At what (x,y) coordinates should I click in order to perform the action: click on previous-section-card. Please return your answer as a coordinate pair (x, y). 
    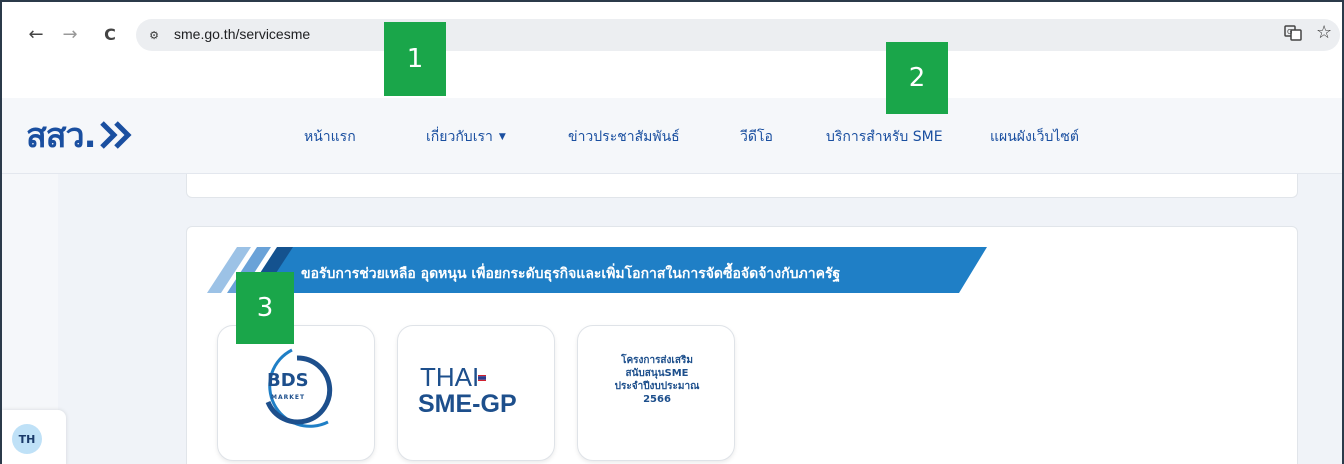
    Looking at the image, I should click on (742, 186).